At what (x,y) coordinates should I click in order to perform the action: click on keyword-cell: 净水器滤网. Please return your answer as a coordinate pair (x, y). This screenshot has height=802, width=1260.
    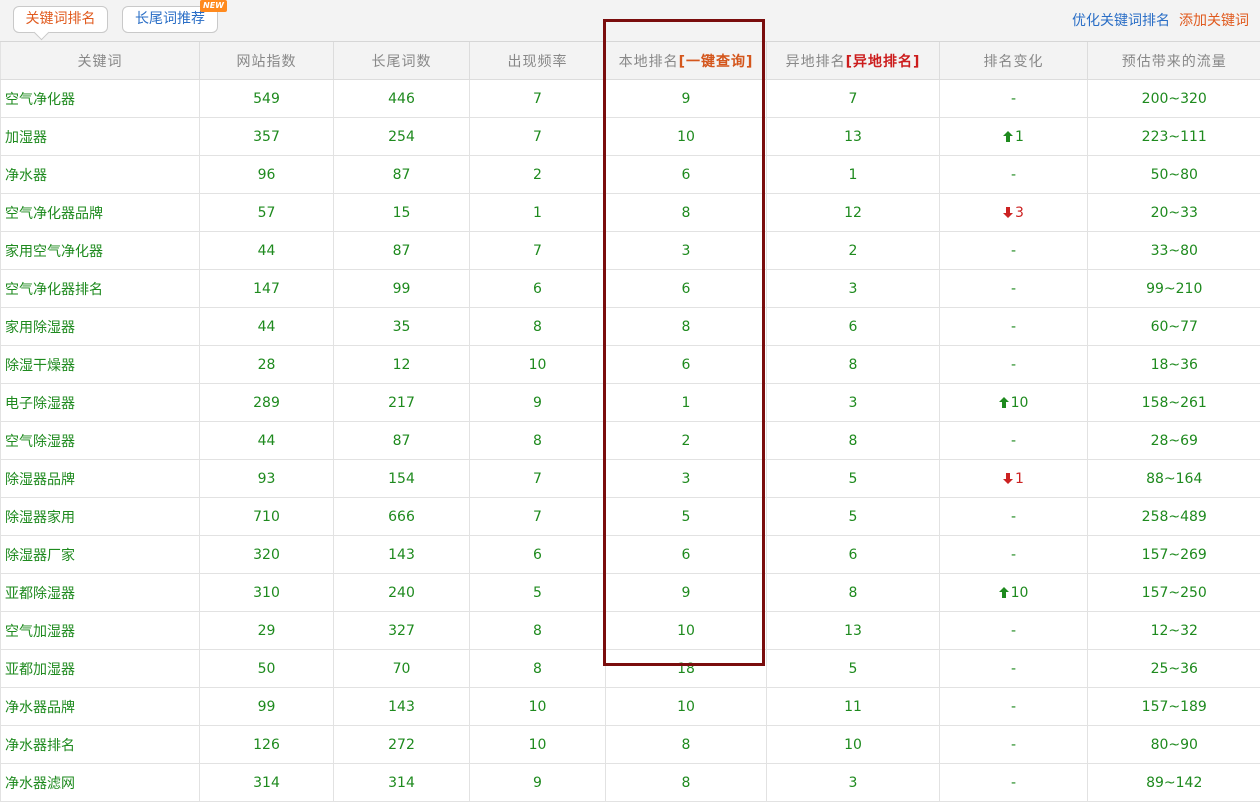
    Looking at the image, I should click on (100, 783).